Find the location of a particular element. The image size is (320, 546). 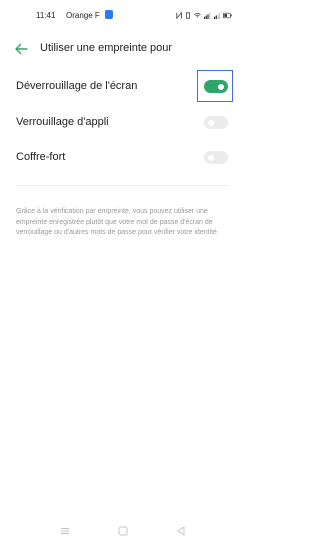

status-time: 11:41 is located at coordinates (46, 15).